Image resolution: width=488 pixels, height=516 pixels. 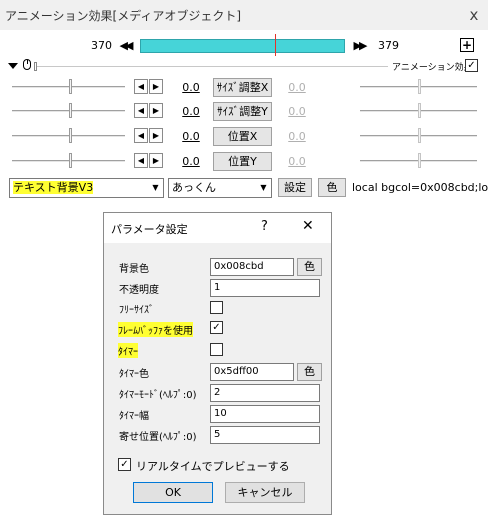 What do you see at coordinates (149, 229) in the screenshot?
I see `dialog-title: パラメータ設定` at bounding box center [149, 229].